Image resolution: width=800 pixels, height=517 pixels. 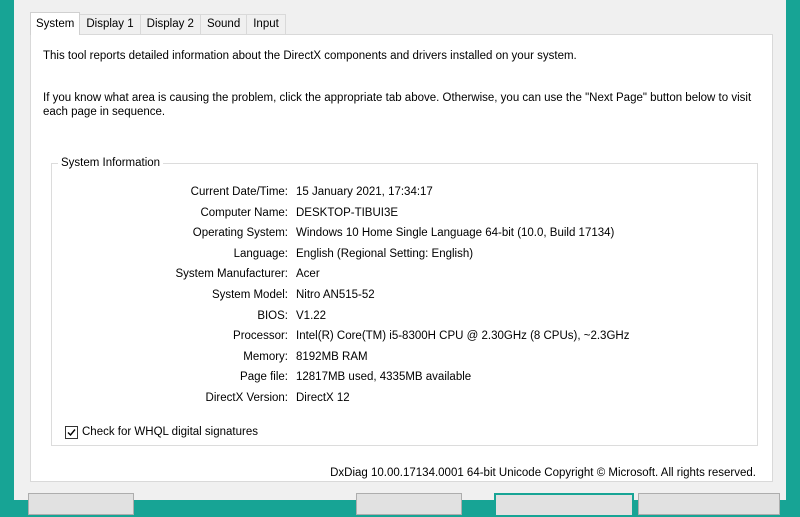 I want to click on info-value: V1.22, so click(x=311, y=315).